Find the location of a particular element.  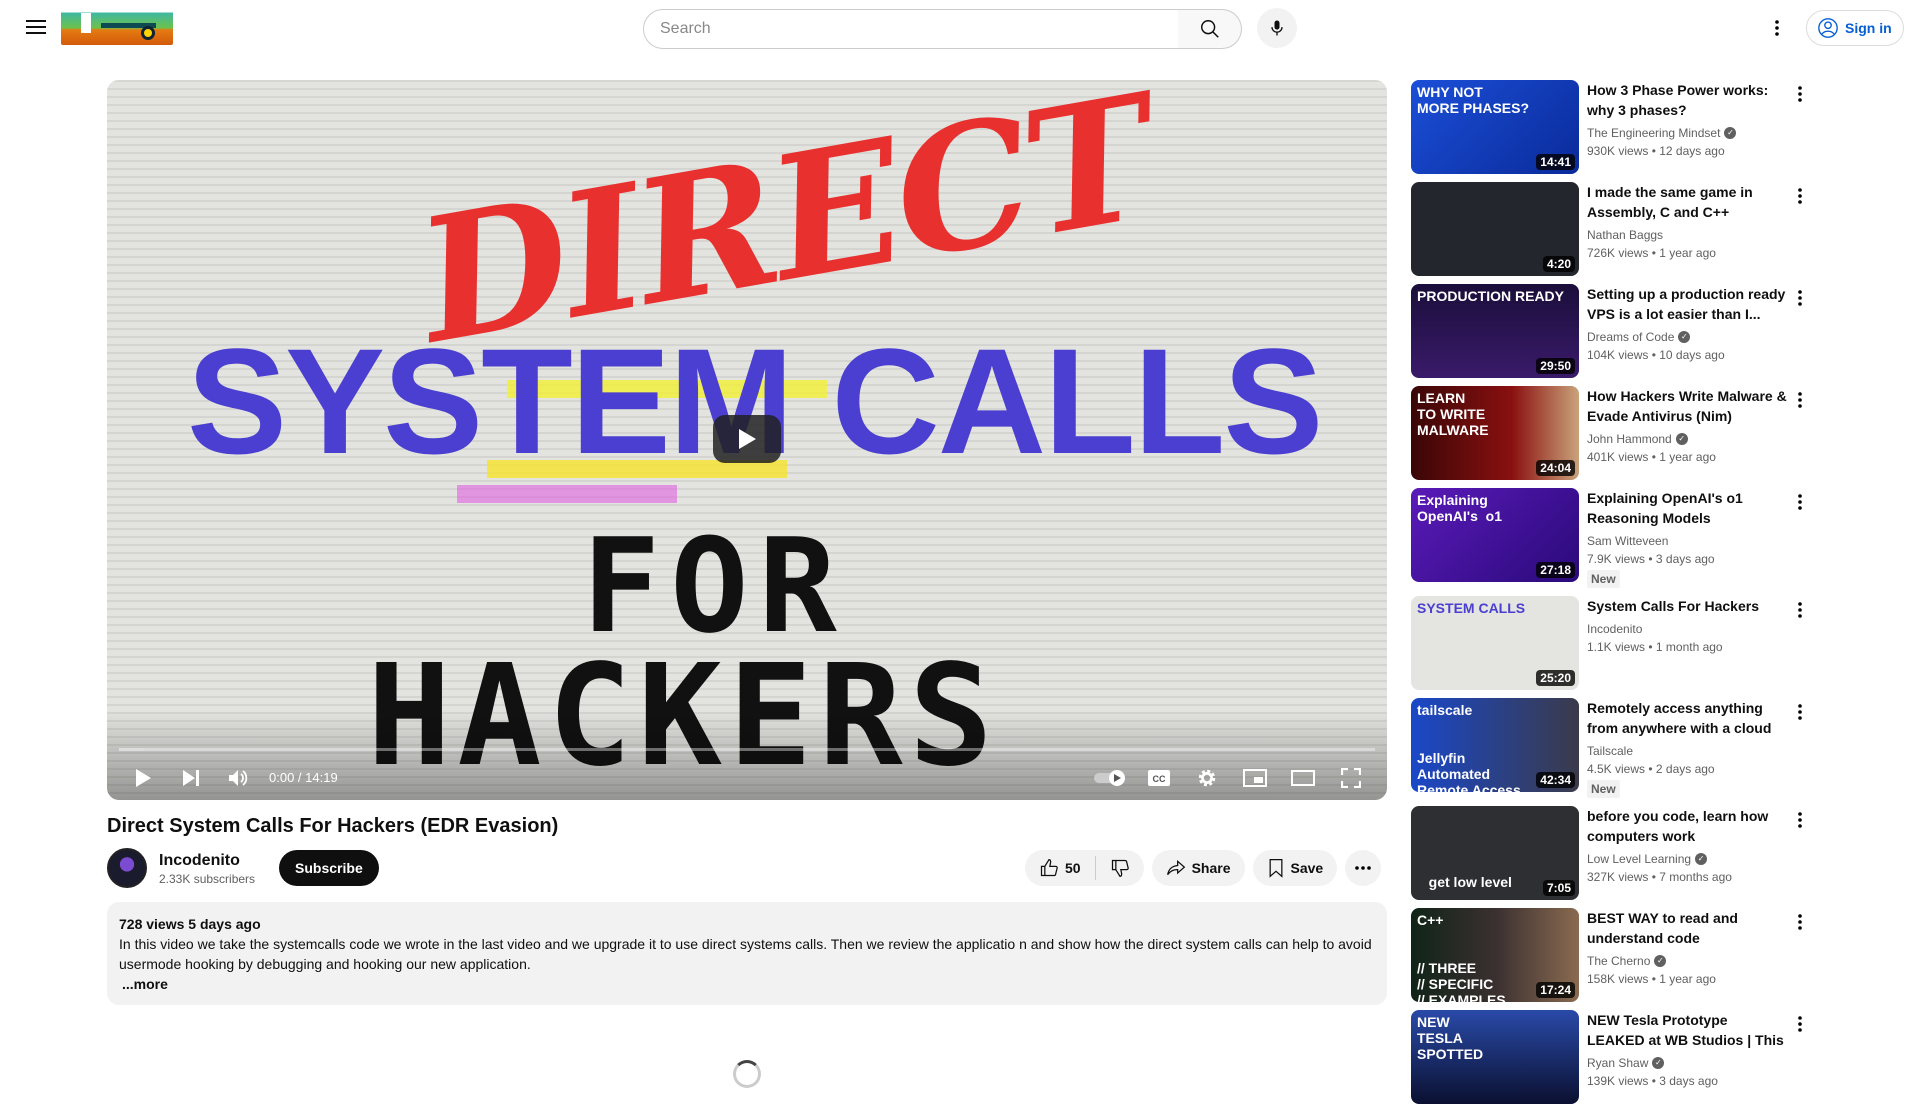

play-button is located at coordinates (143, 777).